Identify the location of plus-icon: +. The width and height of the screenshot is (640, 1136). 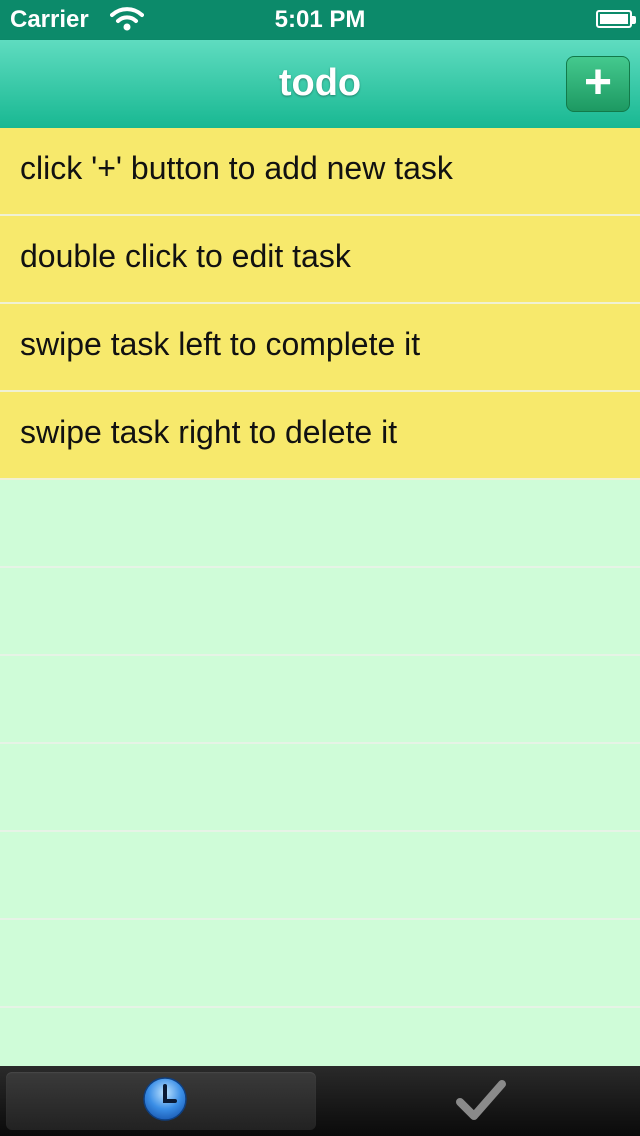
(598, 82).